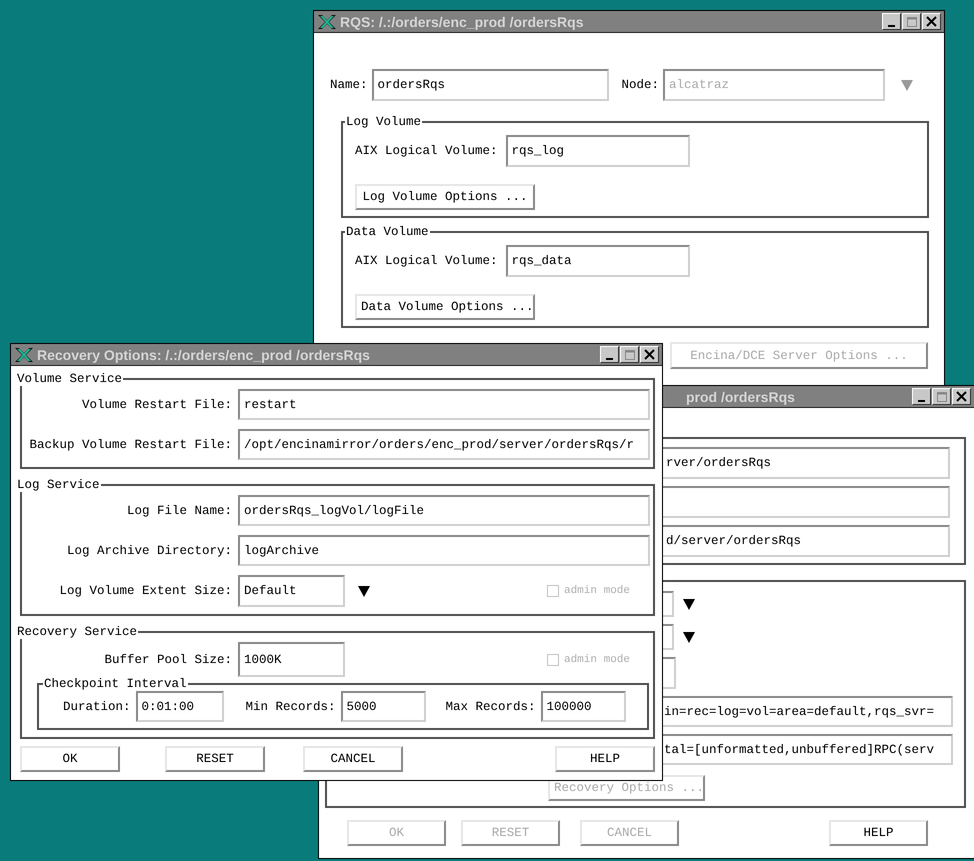  What do you see at coordinates (444, 444) in the screenshot?
I see `text-field: /opt/encinamirror/orders/enc_prod/server/ordersRqs/r` at bounding box center [444, 444].